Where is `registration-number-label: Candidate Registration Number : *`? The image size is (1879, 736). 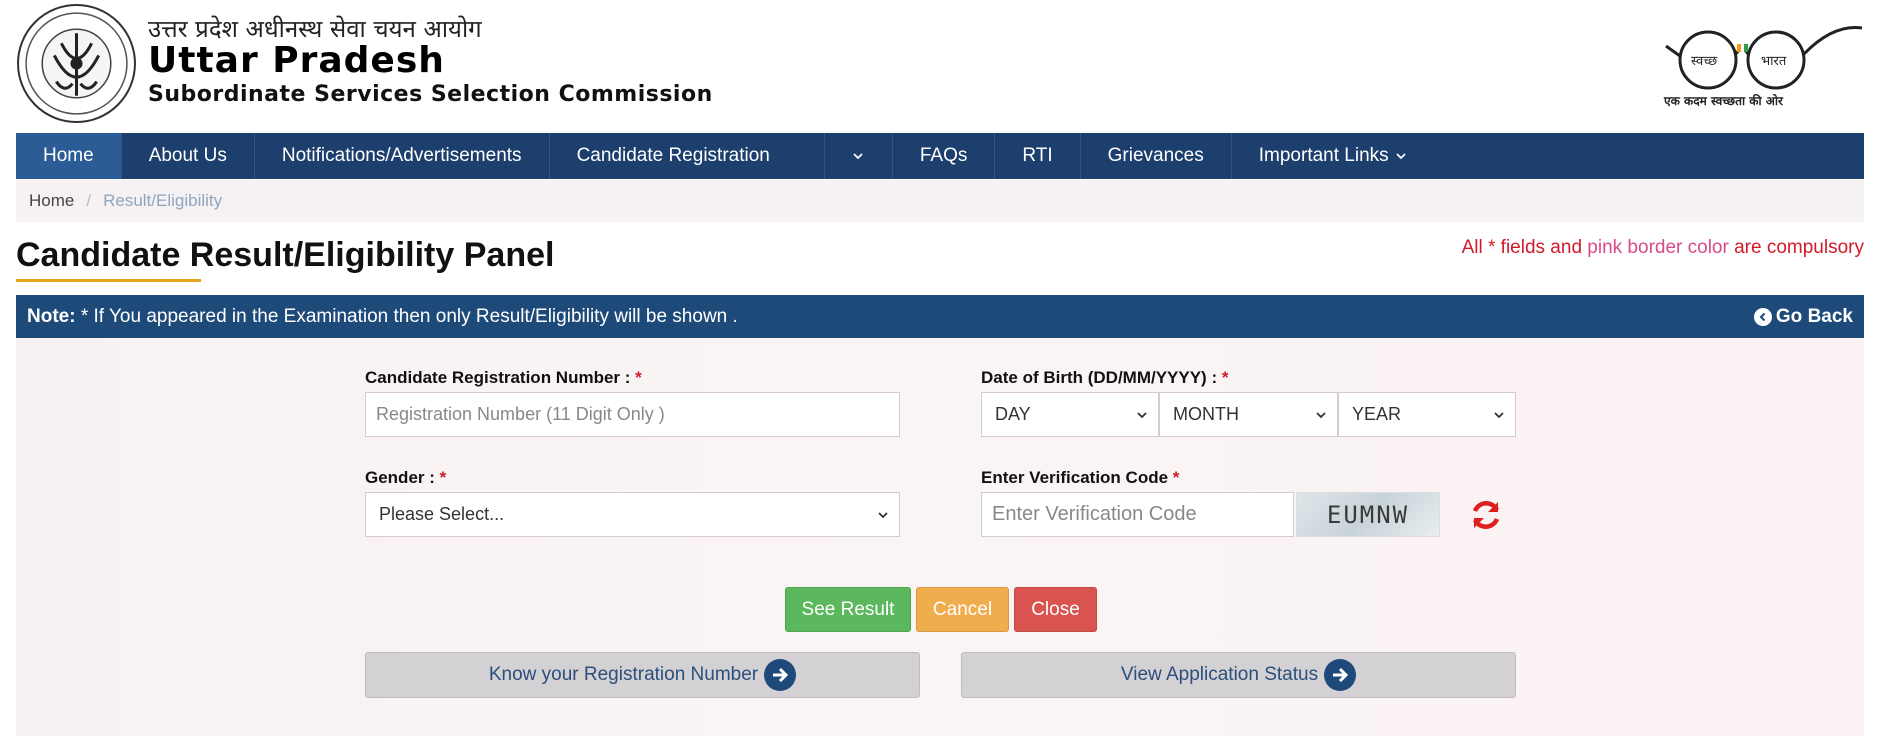 registration-number-label: Candidate Registration Number : * is located at coordinates (503, 378).